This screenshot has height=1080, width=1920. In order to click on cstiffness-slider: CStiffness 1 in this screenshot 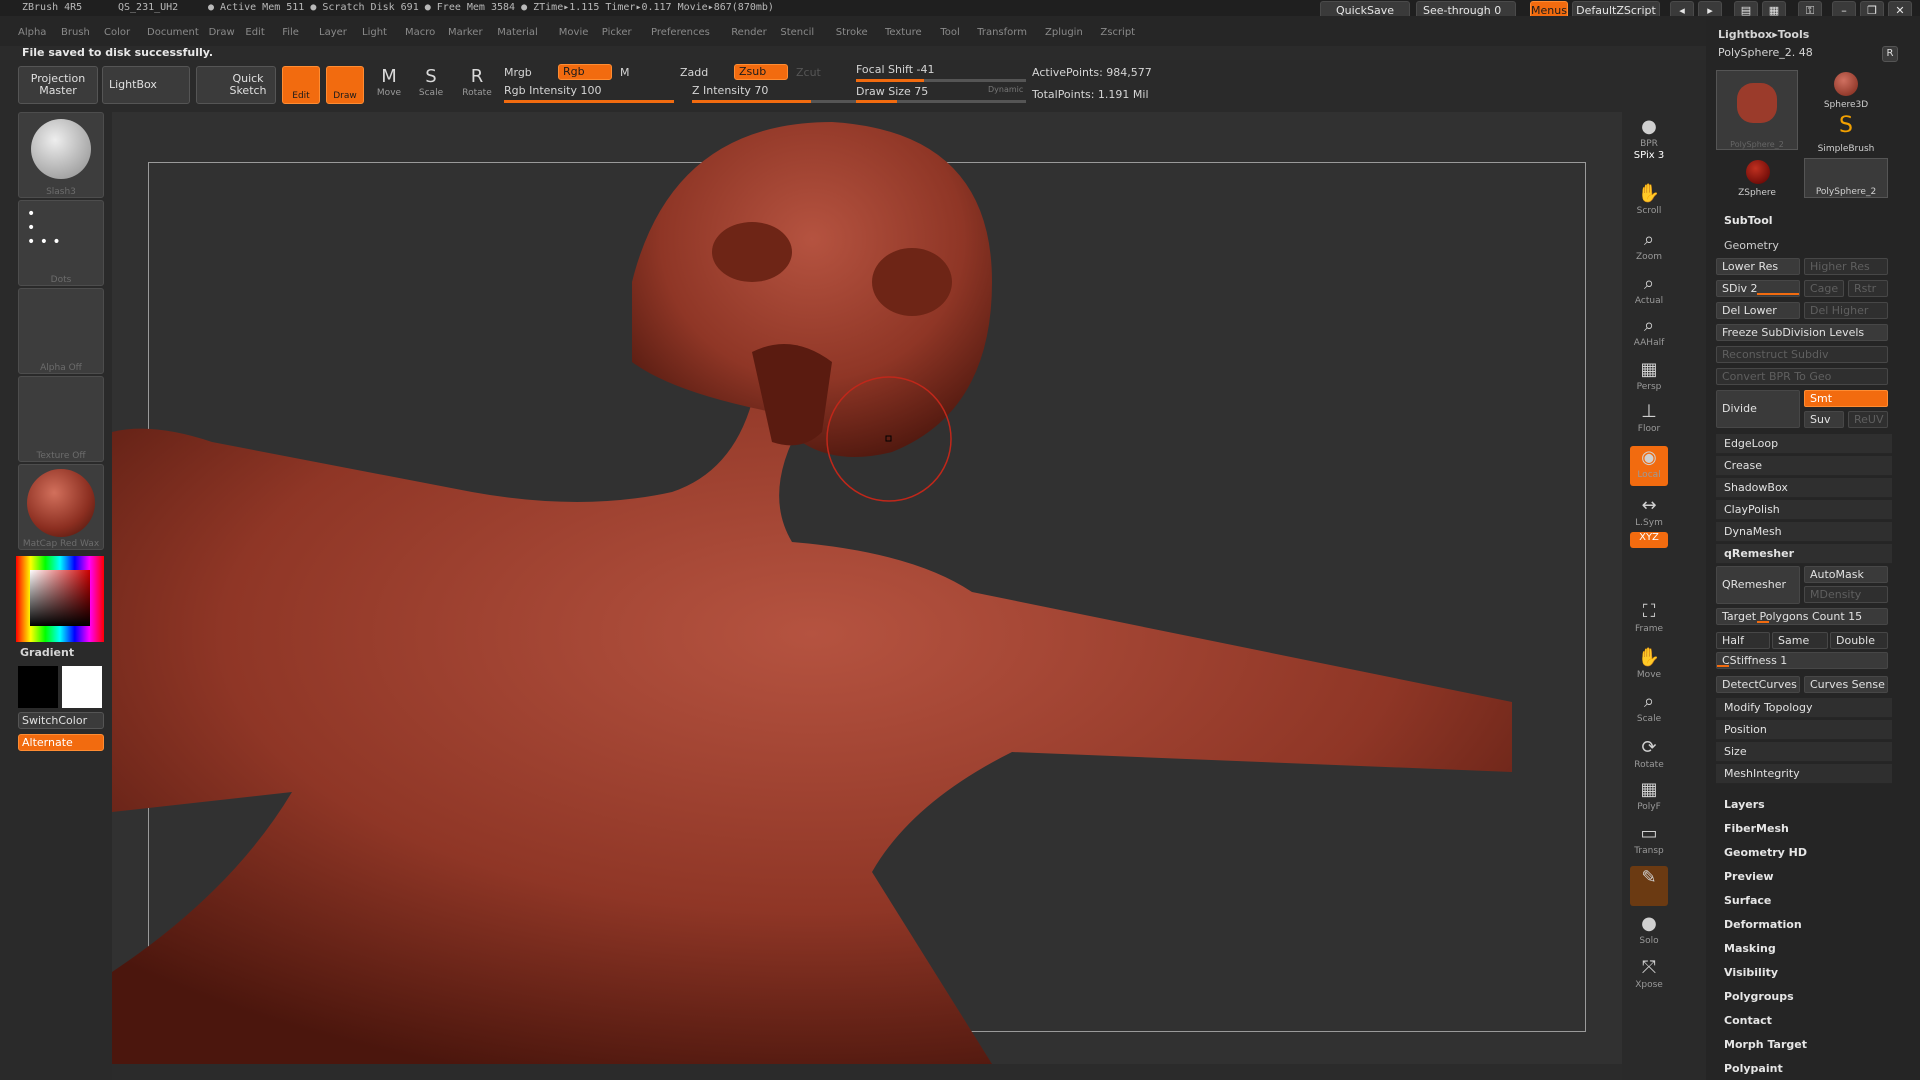, I will do `click(1802, 660)`.